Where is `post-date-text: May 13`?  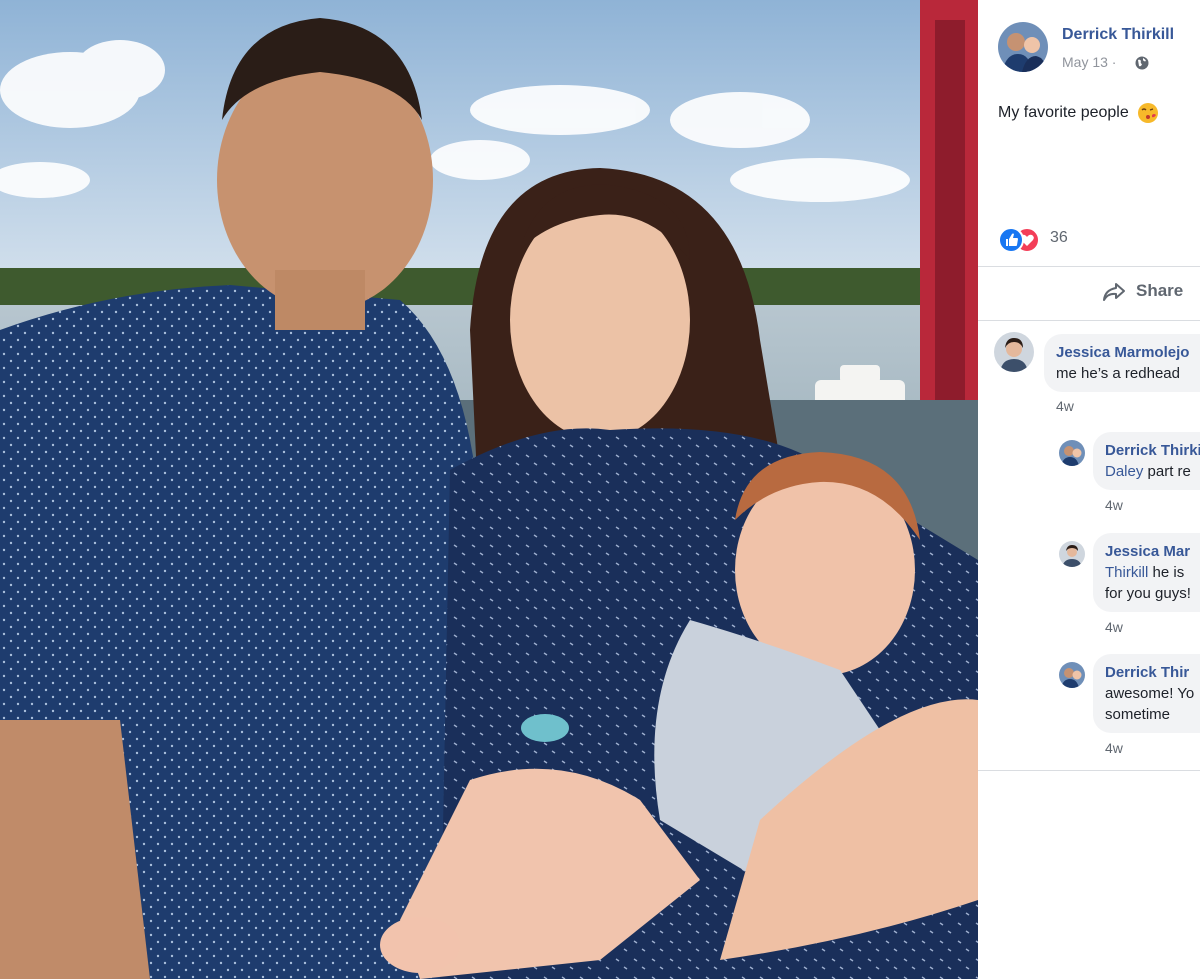
post-date-text: May 13 is located at coordinates (1085, 62).